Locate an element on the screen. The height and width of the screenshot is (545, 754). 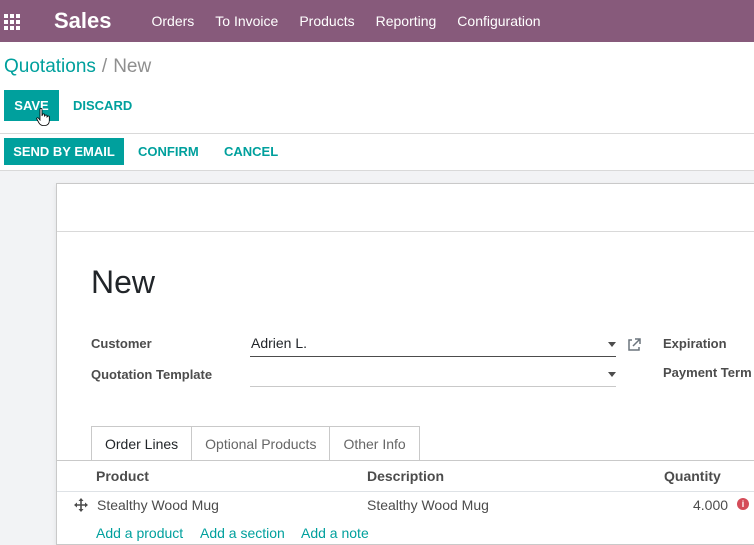
add-product-link: Add a product is located at coordinates (139, 533).